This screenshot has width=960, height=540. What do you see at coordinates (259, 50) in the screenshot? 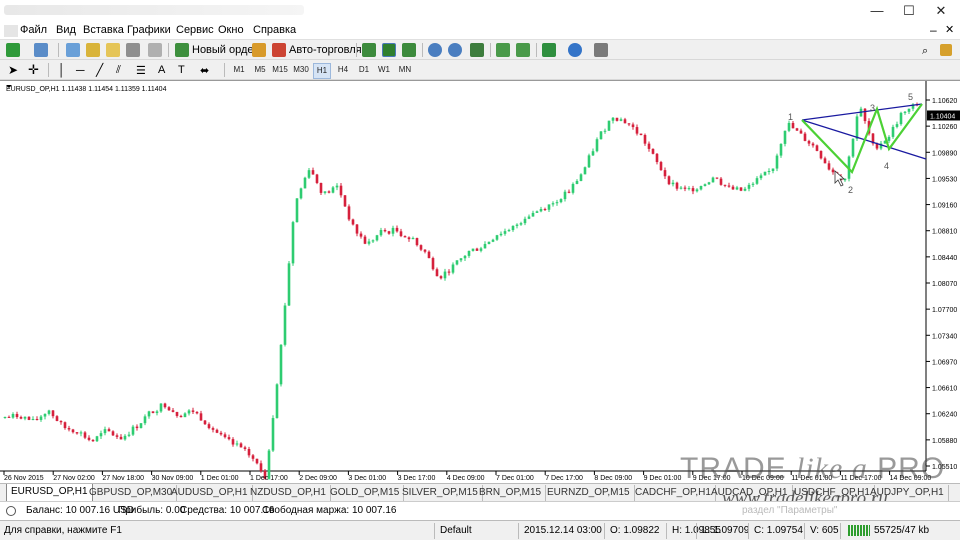
I see `metaeditor-icon` at bounding box center [259, 50].